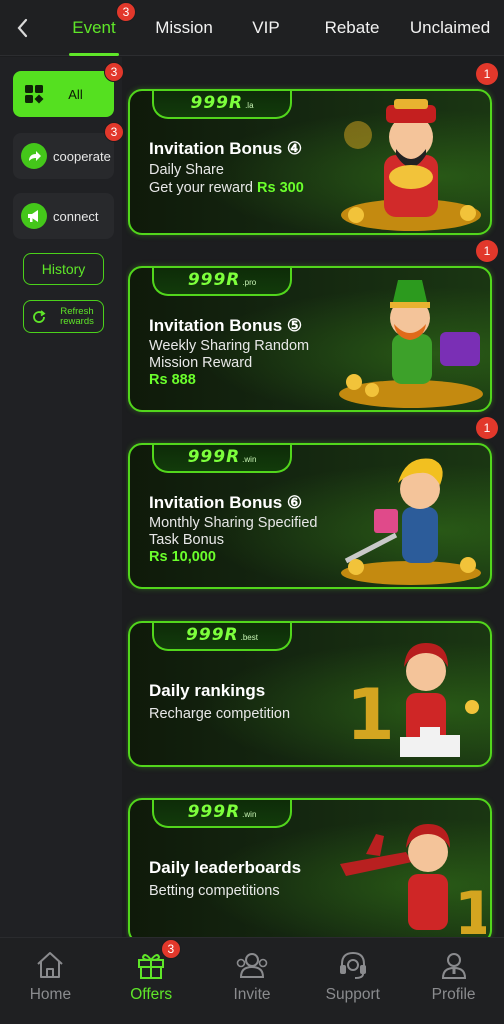 The image size is (504, 1024). What do you see at coordinates (186, 540) in the screenshot?
I see `card-line2: Task Bonus` at bounding box center [186, 540].